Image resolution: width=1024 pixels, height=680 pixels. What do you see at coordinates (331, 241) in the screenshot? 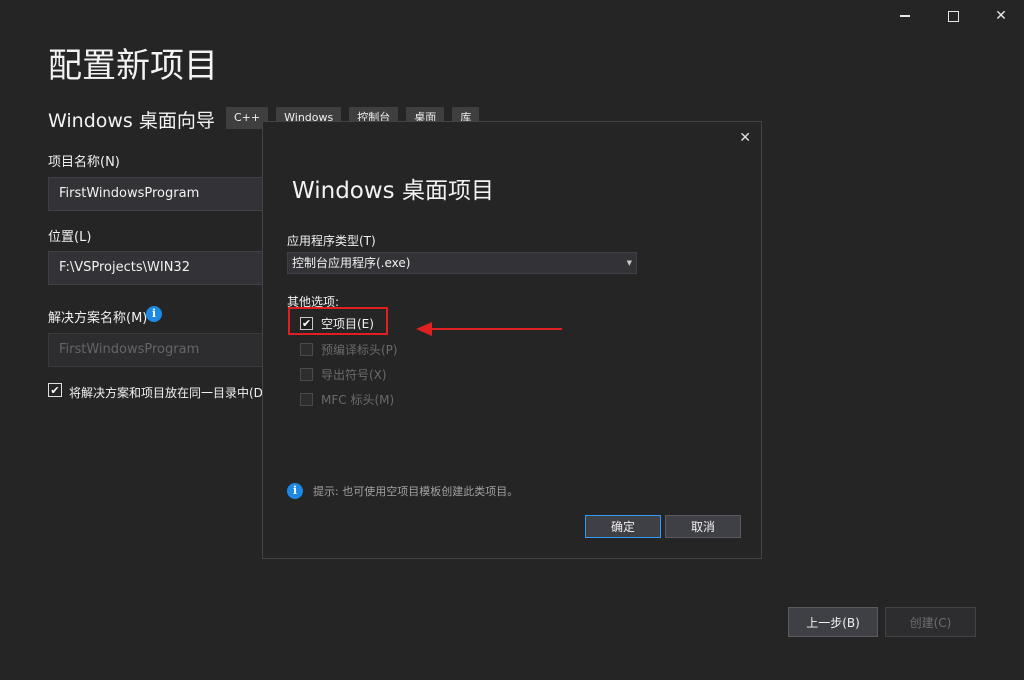
I see `app-type-label: 应用程序类型(T)` at bounding box center [331, 241].